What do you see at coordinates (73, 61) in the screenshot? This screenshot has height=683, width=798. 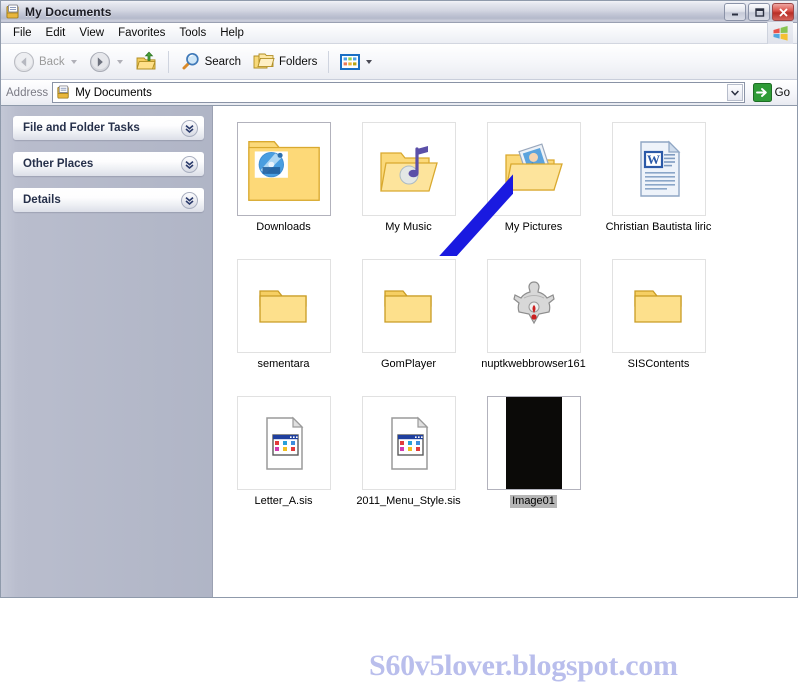 I see `back-dropdown-caret` at bounding box center [73, 61].